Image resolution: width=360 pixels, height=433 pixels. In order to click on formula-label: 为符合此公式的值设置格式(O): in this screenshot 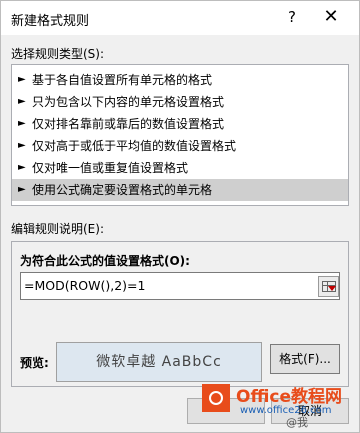, I will do `click(105, 261)`.